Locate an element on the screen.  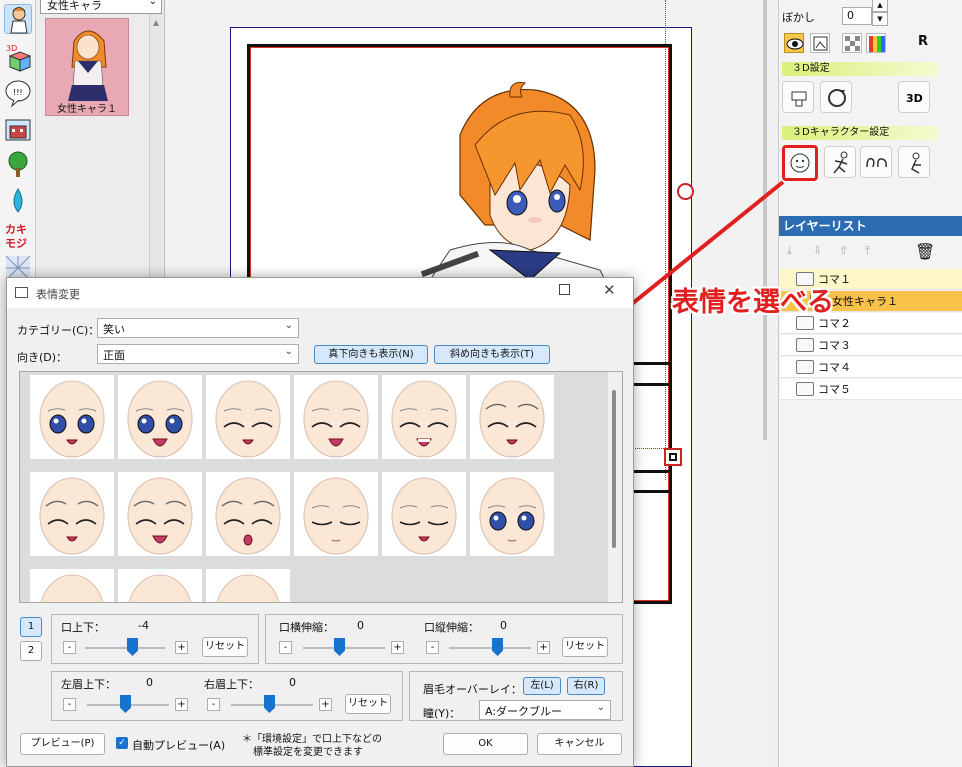
speech-bubble-tool-icon: !!! is located at coordinates (18, 93).